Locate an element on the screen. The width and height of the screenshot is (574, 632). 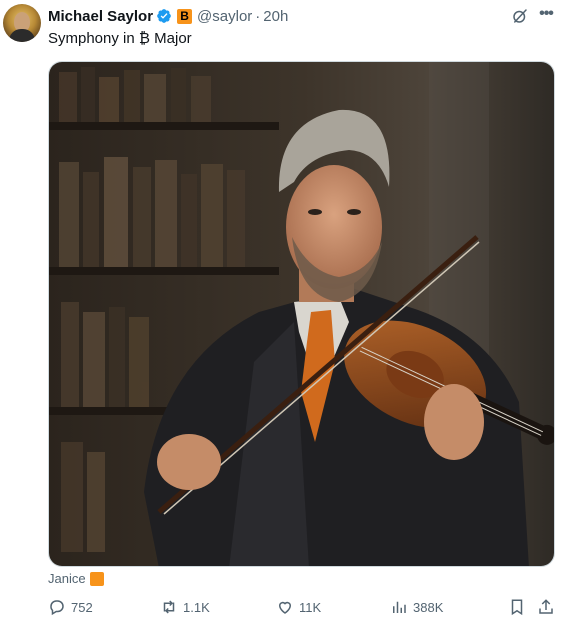
tweet-header: Michael Saylor B @saylor · 20h is located at coordinates (168, 16).